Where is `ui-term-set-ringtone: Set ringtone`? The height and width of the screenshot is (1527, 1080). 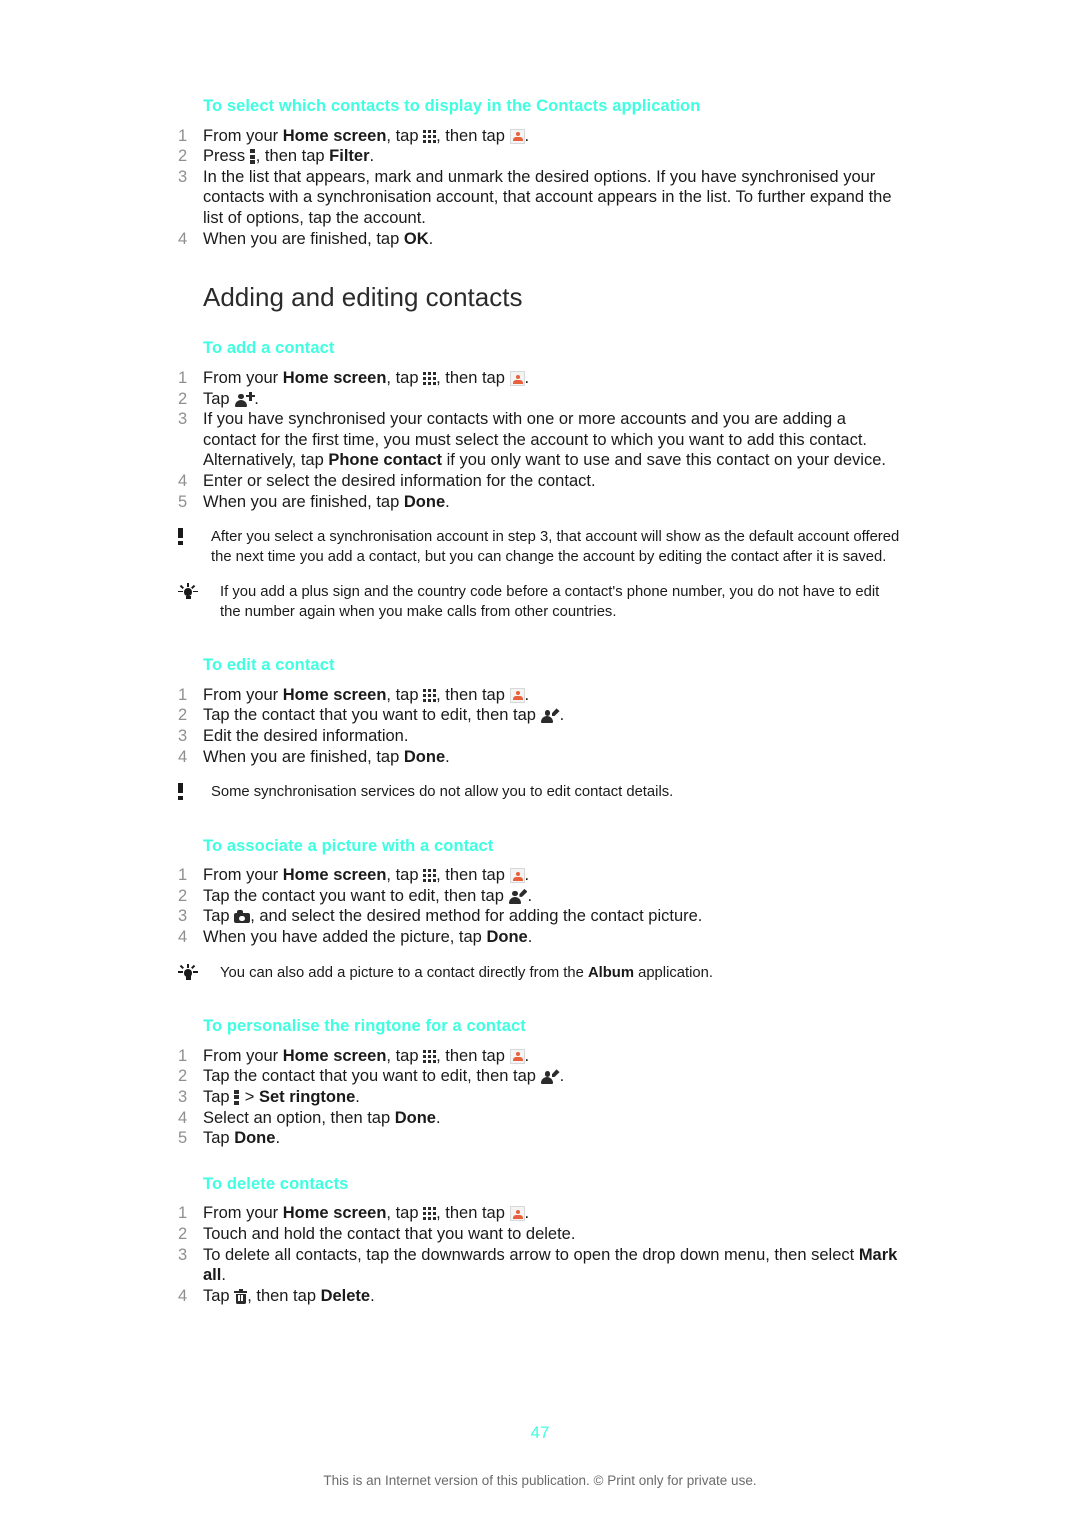
ui-term-set-ringtone: Set ringtone is located at coordinates (307, 1096).